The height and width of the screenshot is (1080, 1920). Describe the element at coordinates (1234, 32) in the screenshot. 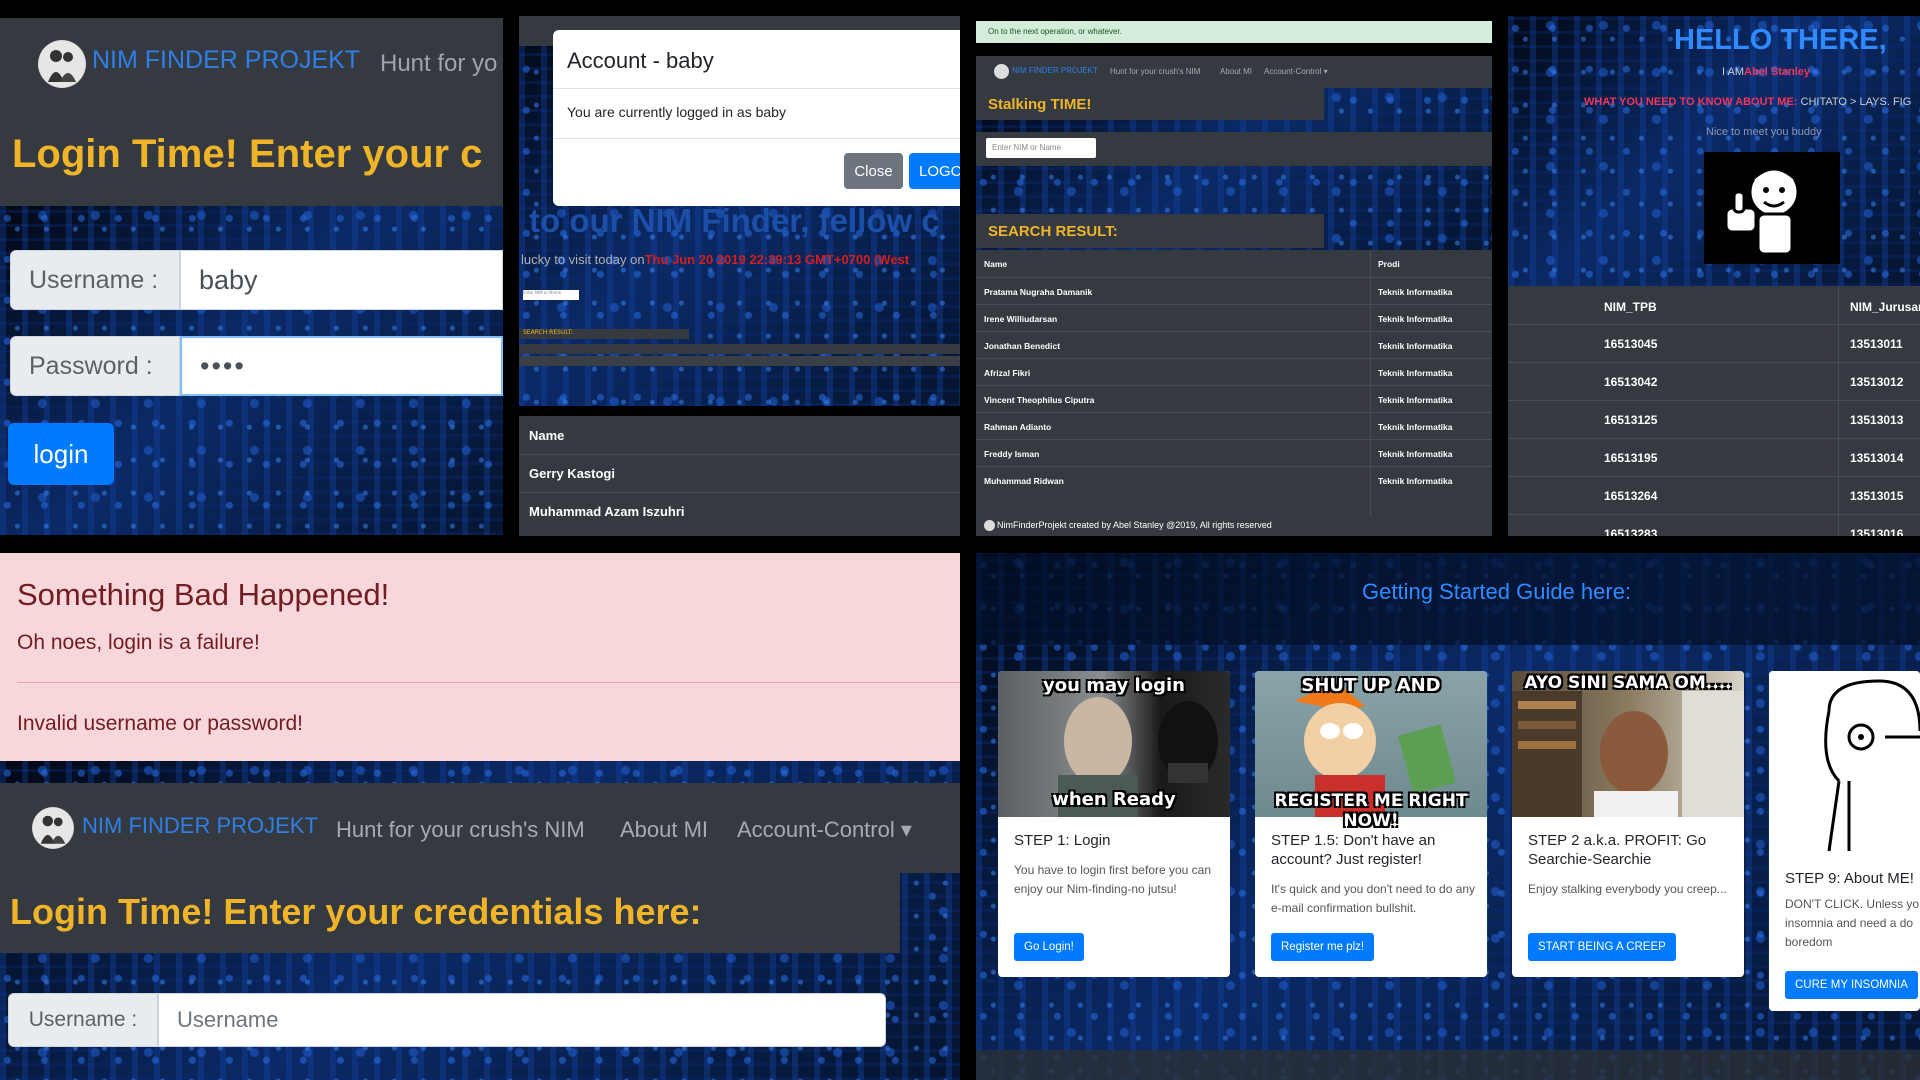

I see `success-alert: On to the next operation, or whatever.` at that location.